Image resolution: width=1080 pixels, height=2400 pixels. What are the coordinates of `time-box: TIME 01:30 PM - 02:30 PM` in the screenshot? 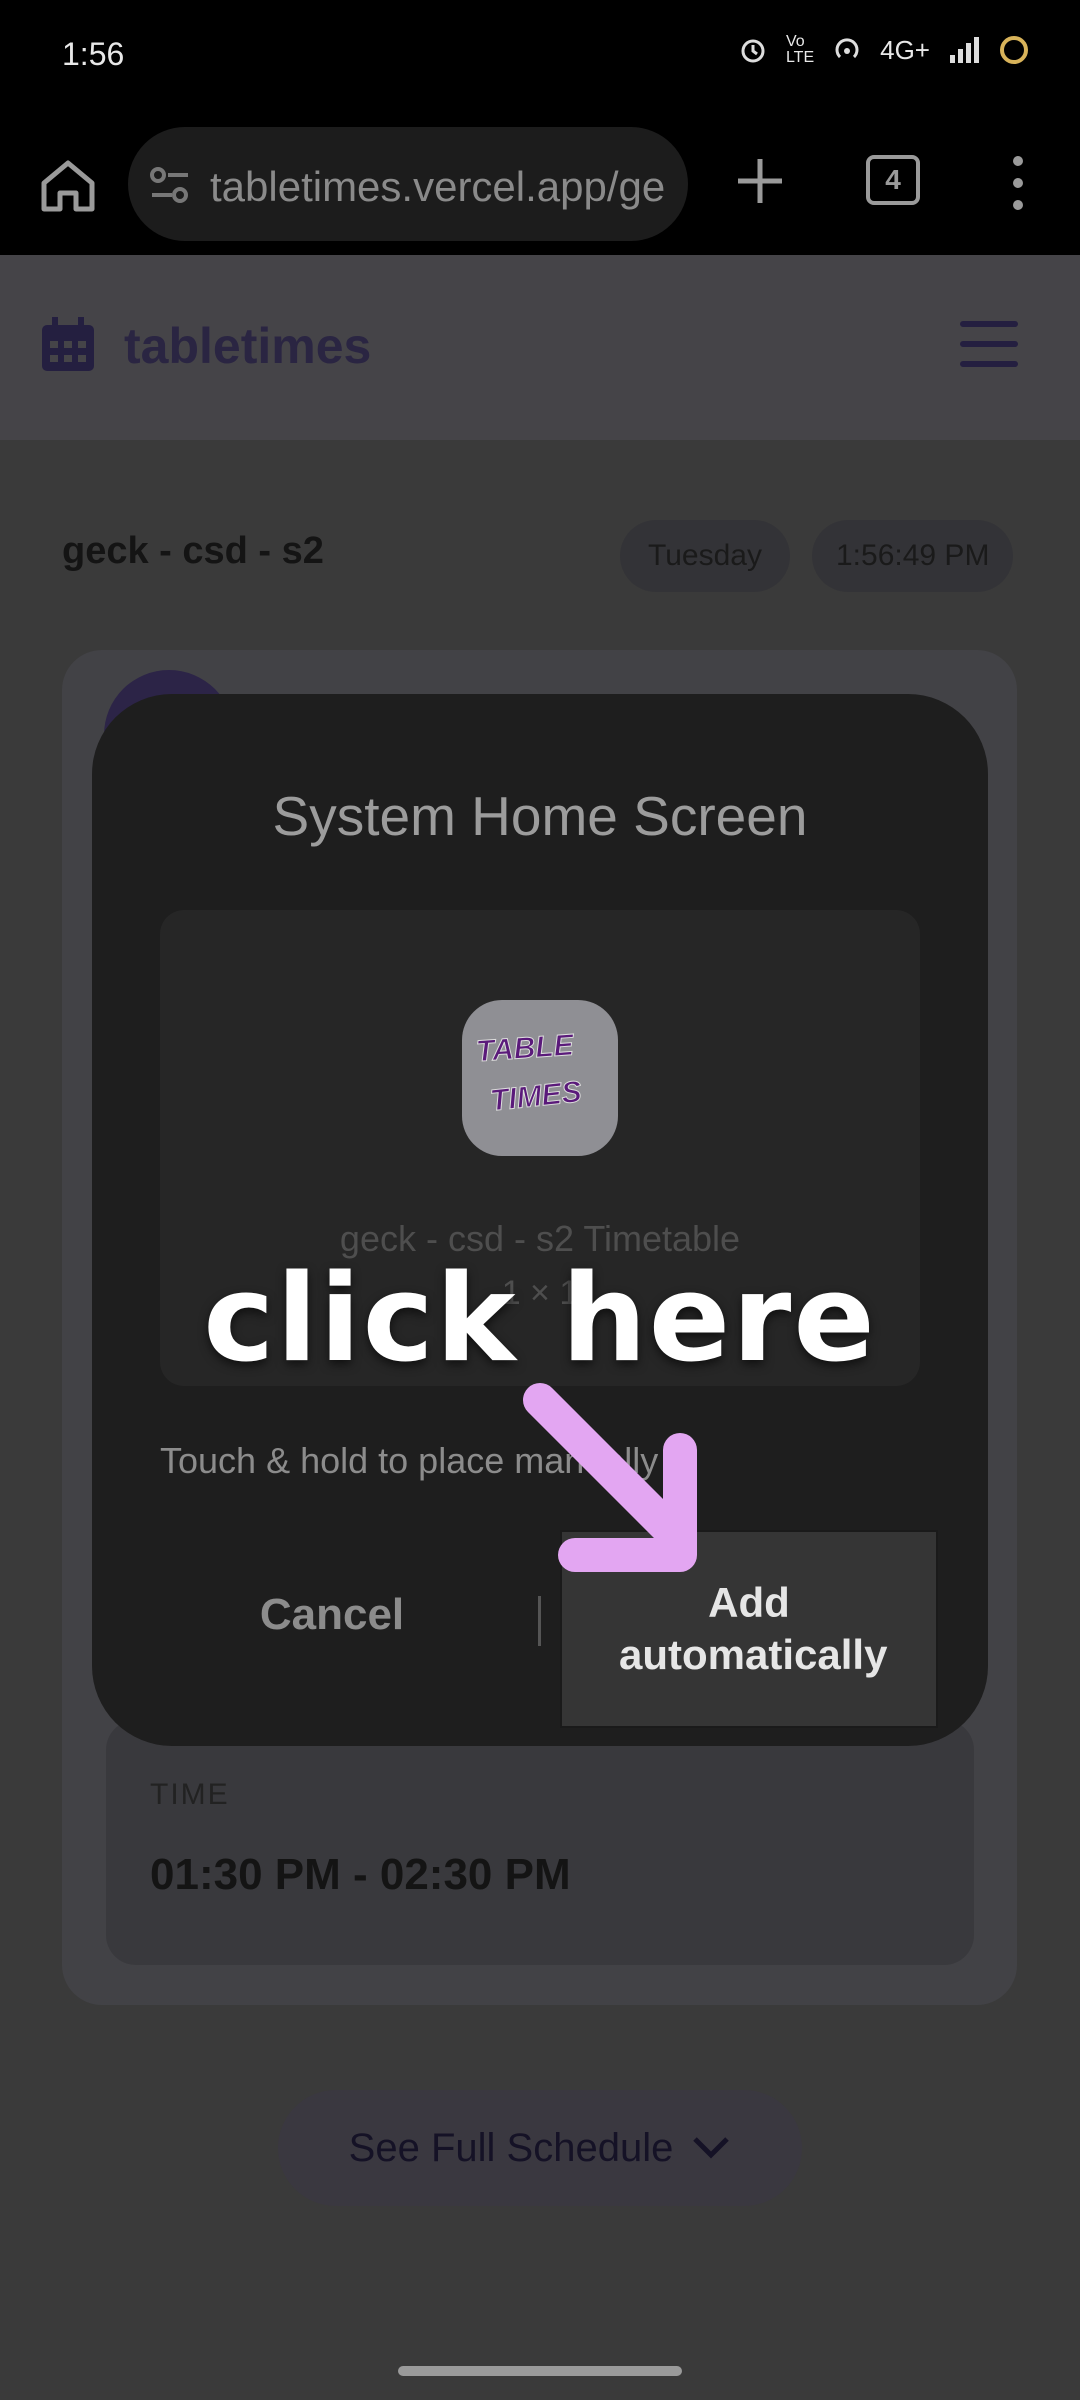 It's located at (540, 1842).